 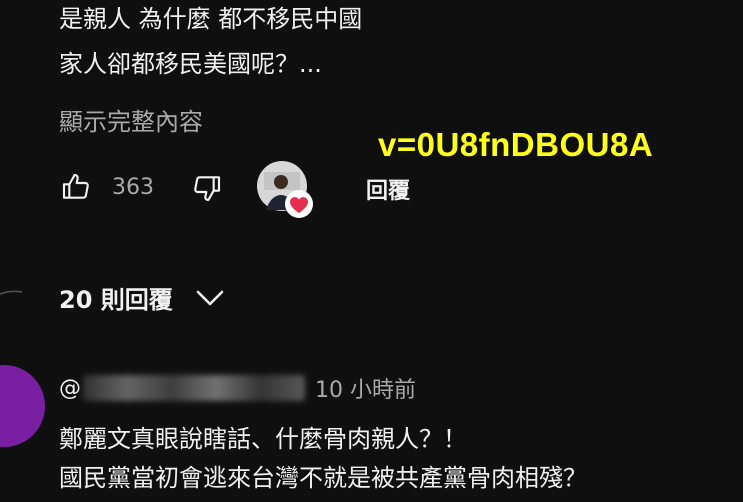 I want to click on view-replies-button: 20 則回覆, so click(x=142, y=297).